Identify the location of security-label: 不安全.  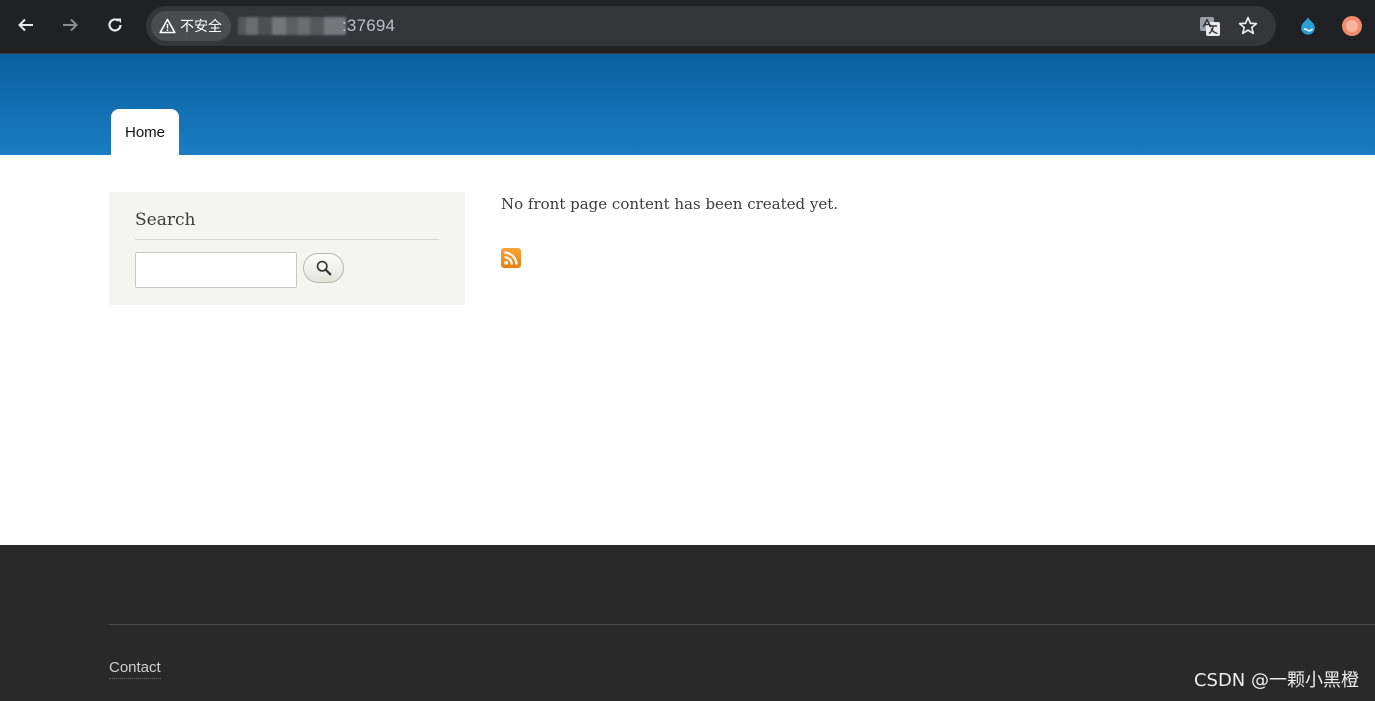
(201, 27).